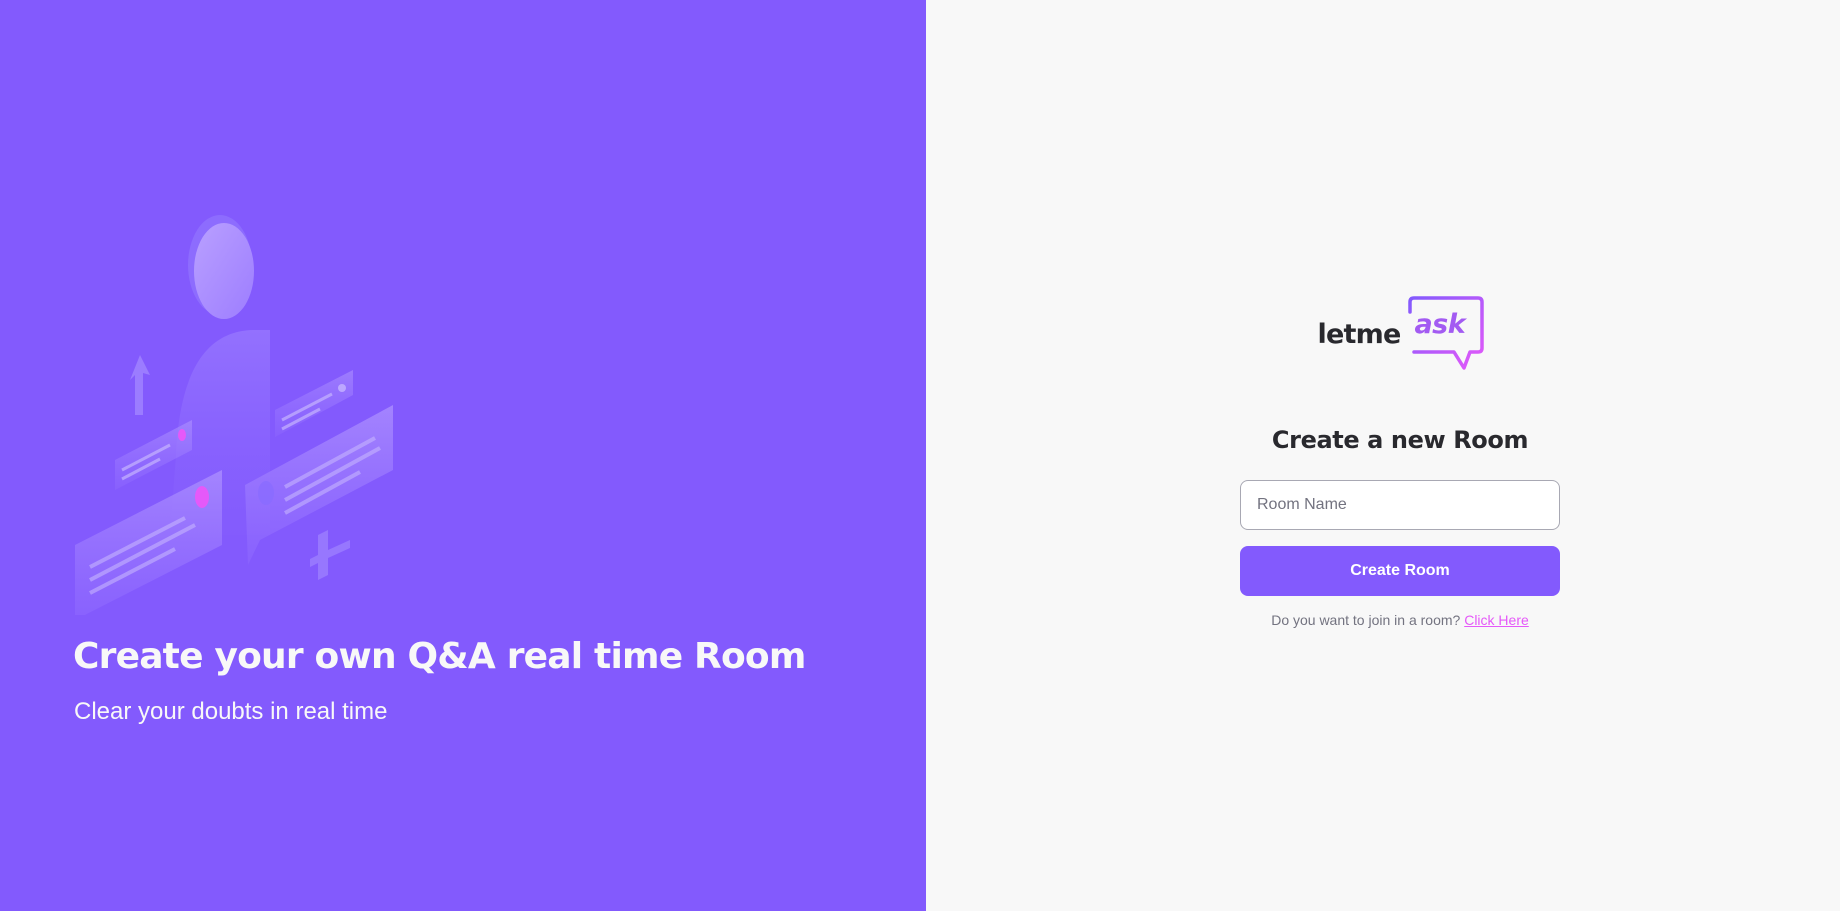  I want to click on aside-subtitle: Clear your doubts in real time, so click(231, 711).